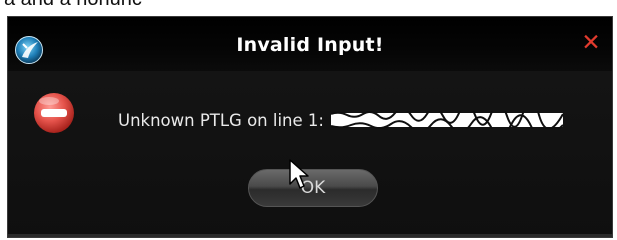 This screenshot has height=240, width=617. What do you see at coordinates (310, 235) in the screenshot?
I see `dialog-bottom-edge` at bounding box center [310, 235].